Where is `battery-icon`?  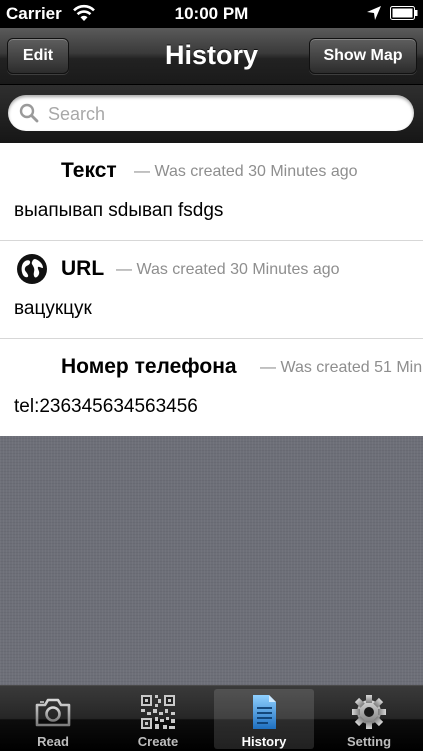
battery-icon is located at coordinates (404, 13).